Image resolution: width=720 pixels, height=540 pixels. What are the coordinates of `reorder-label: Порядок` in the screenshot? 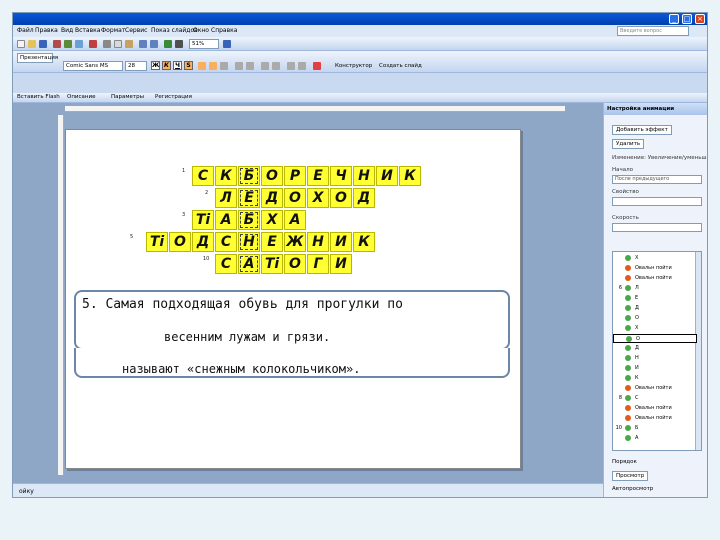 It's located at (624, 462).